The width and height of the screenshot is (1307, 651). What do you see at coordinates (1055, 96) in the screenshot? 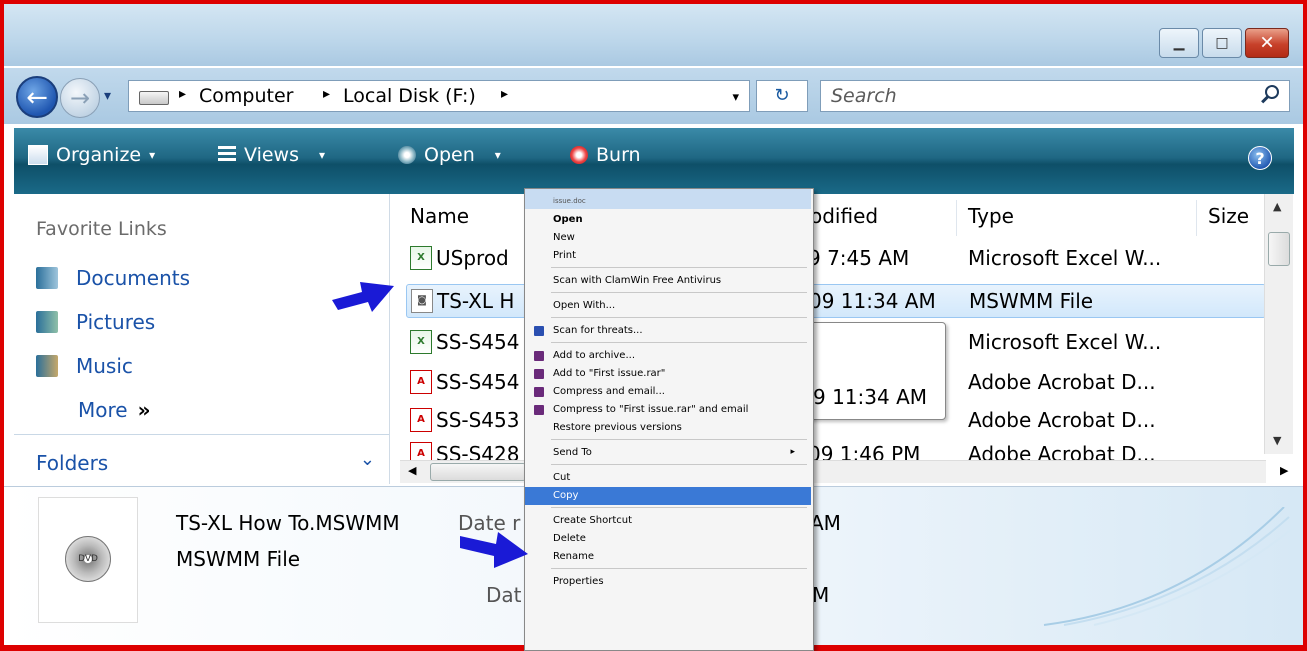
I see `search-input: Search` at bounding box center [1055, 96].